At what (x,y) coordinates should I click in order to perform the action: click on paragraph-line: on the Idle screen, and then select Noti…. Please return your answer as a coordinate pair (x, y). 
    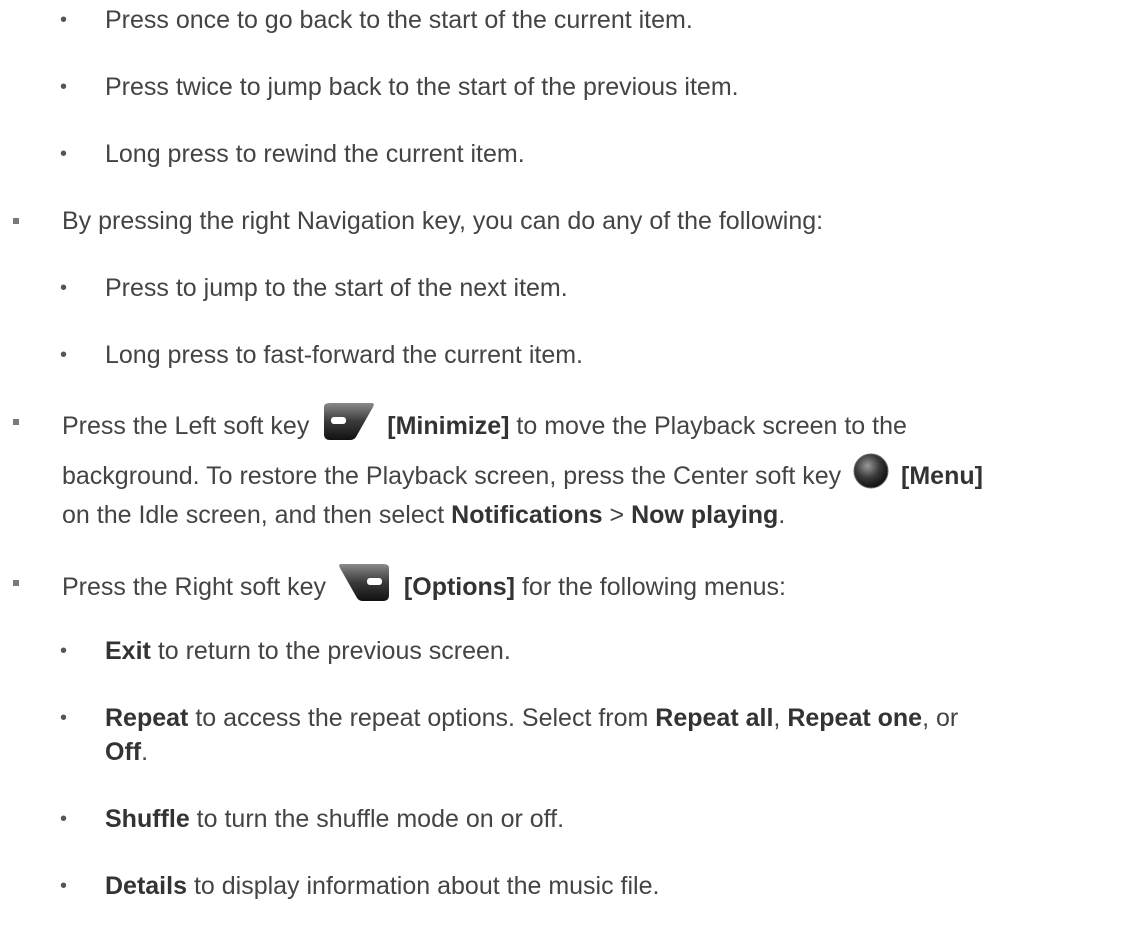
    Looking at the image, I should click on (424, 515).